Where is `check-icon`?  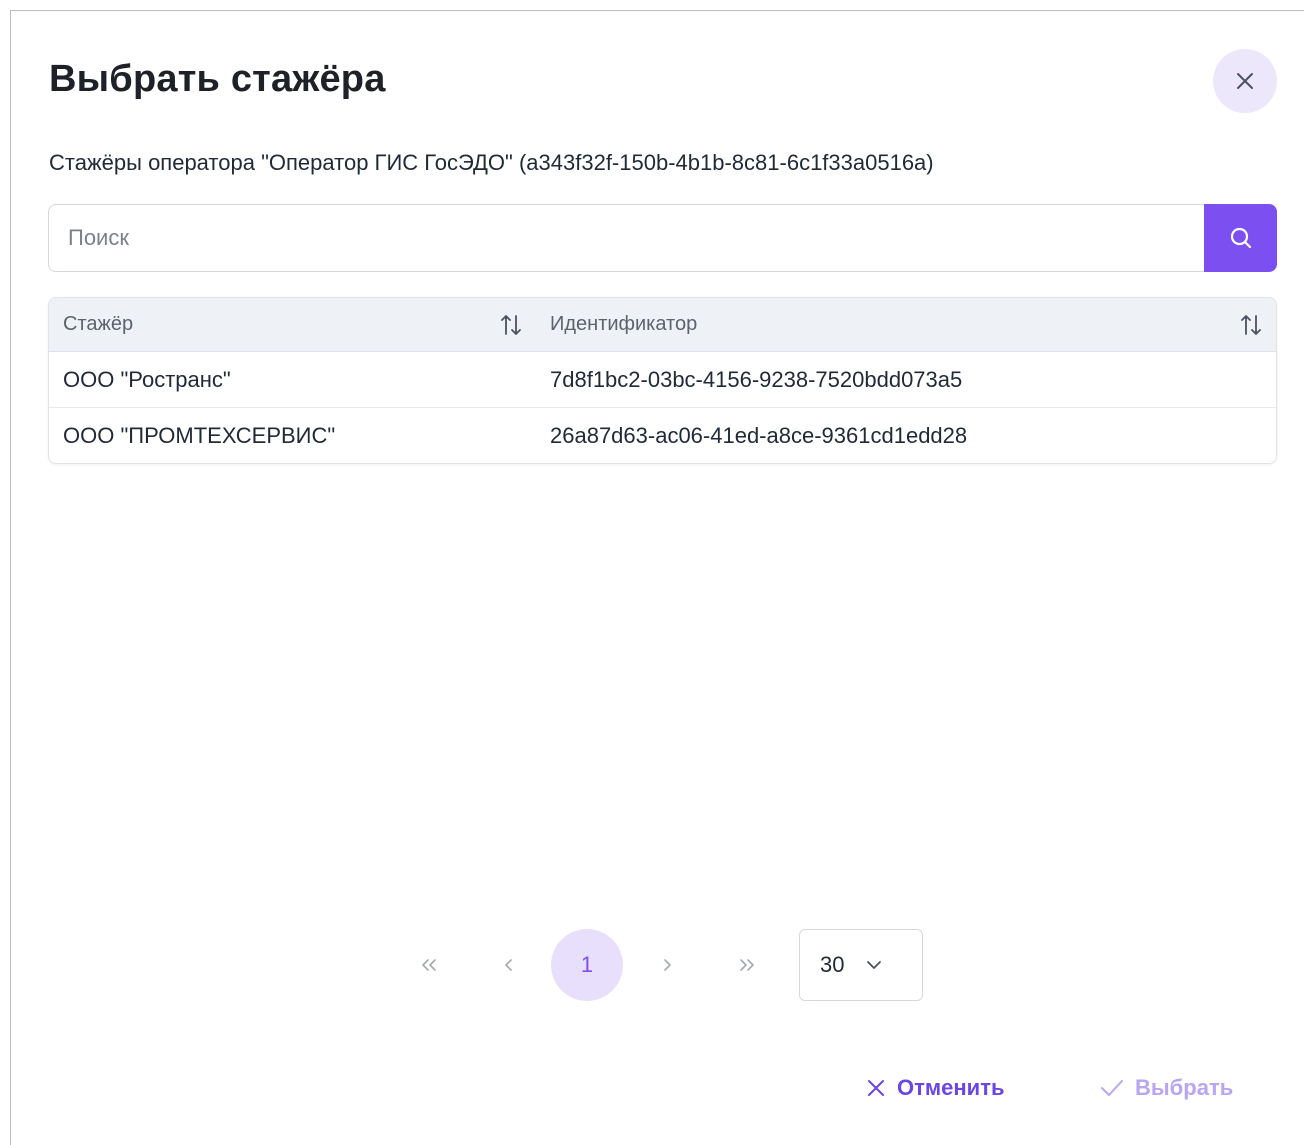
check-icon is located at coordinates (1112, 1088).